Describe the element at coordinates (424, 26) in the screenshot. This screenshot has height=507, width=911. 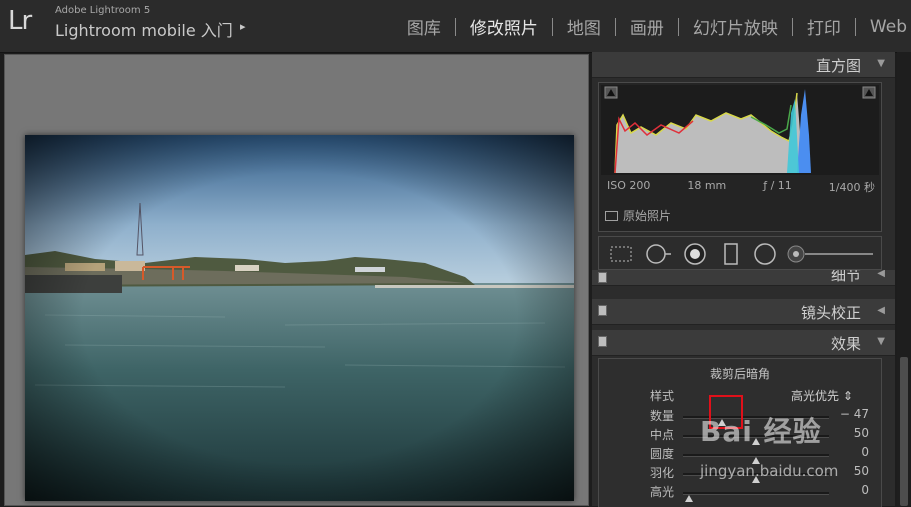
I see `module-library: 图库` at that location.